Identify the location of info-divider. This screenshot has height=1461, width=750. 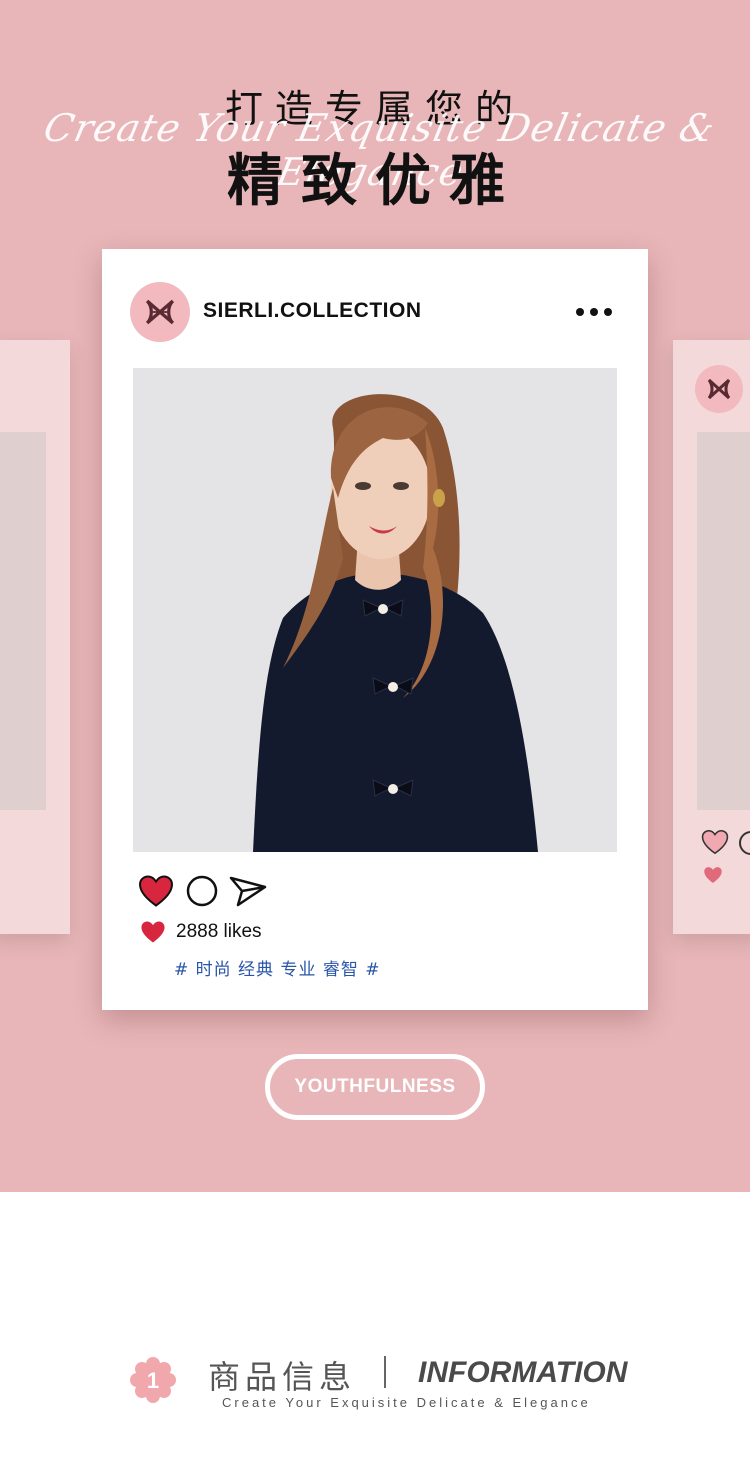
(385, 1372).